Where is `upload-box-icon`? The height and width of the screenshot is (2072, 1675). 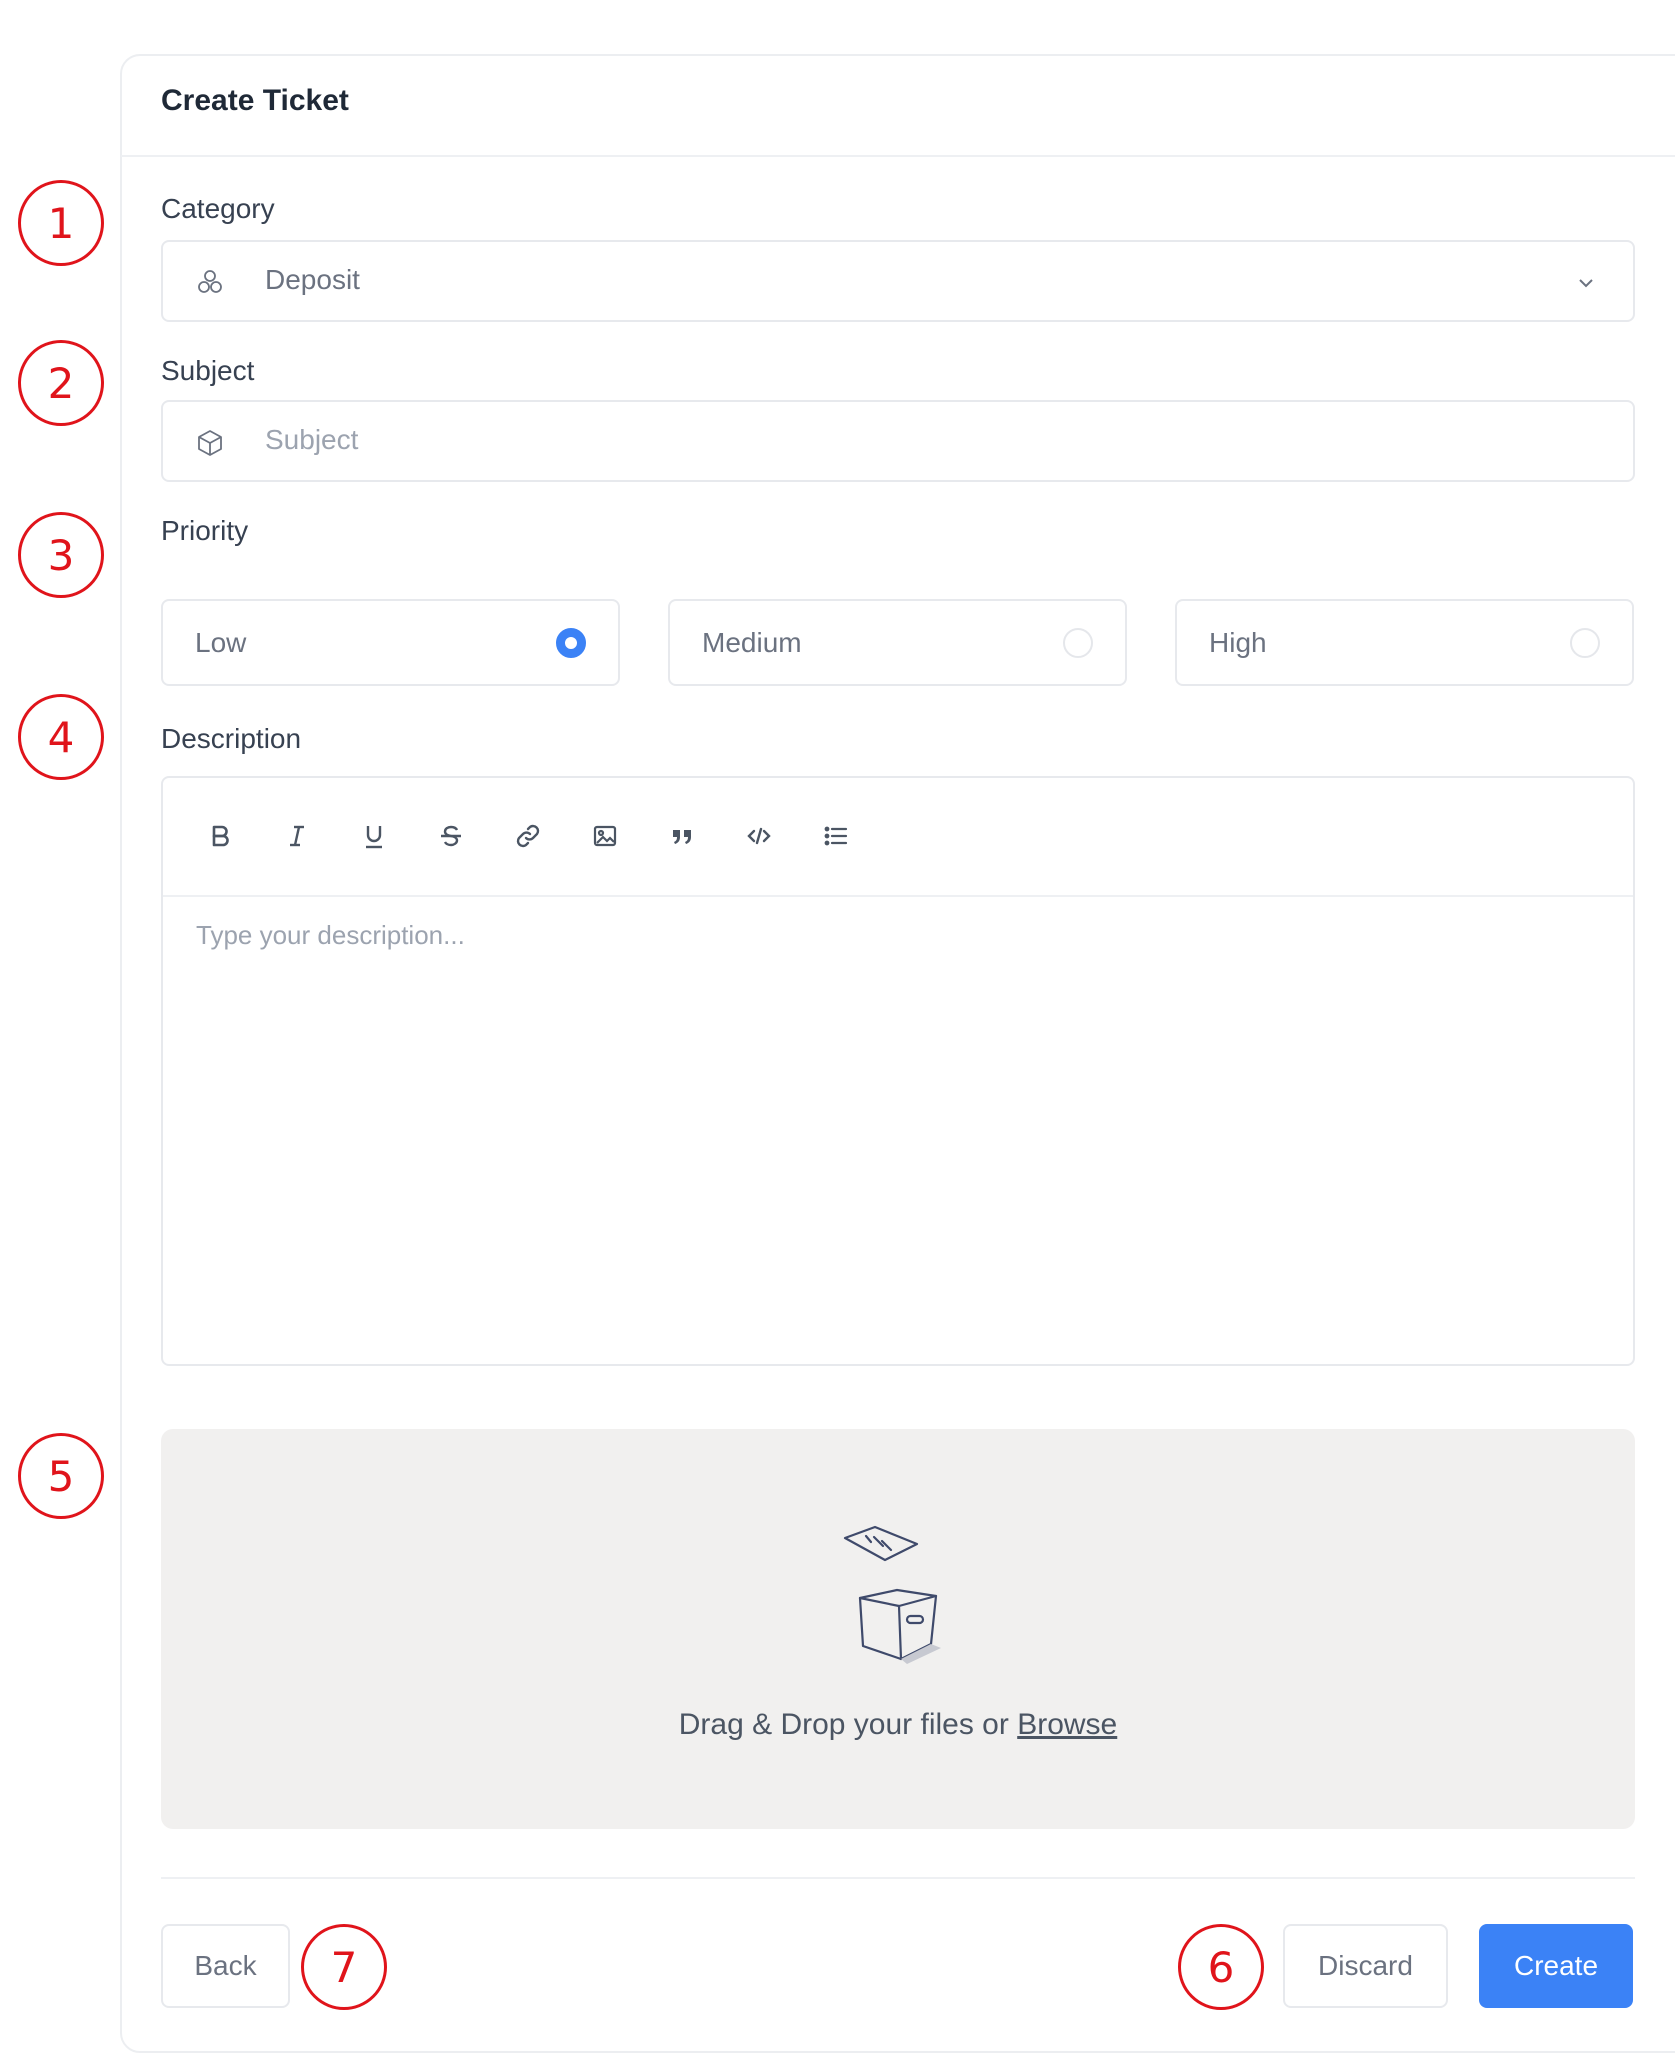 upload-box-icon is located at coordinates (892, 1594).